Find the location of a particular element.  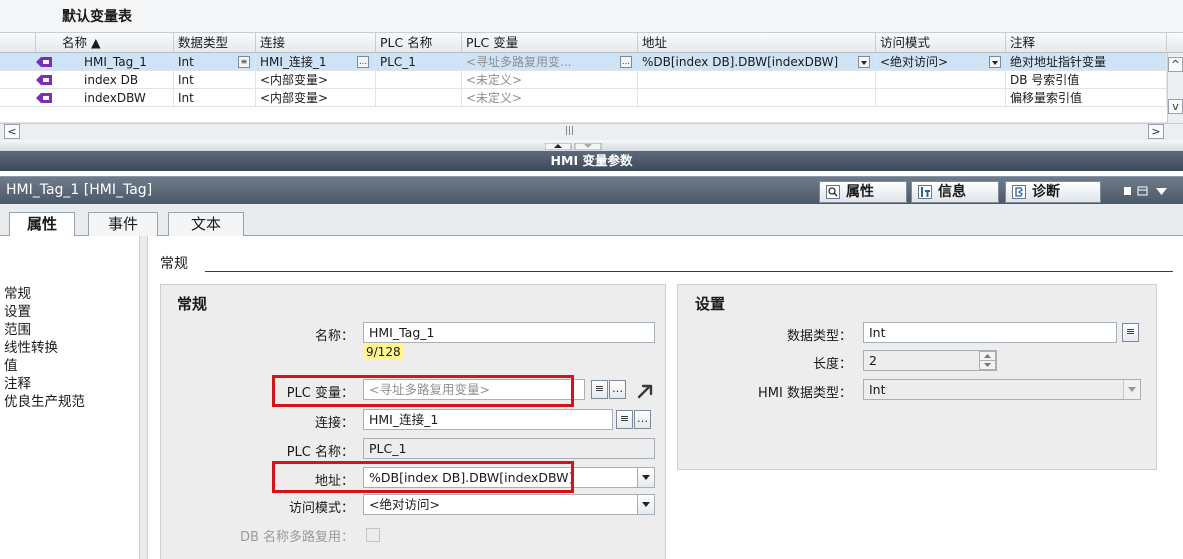

table-horizontal-scrollbar: < ||| > is located at coordinates (591, 131).